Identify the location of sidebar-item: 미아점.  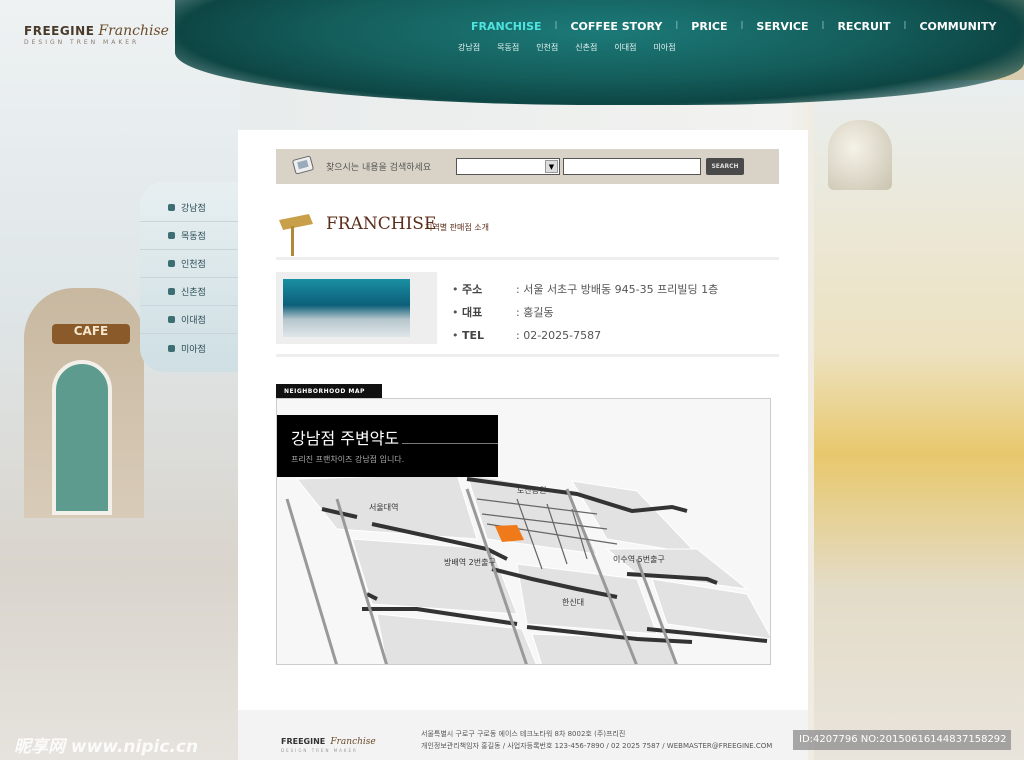
(189, 348).